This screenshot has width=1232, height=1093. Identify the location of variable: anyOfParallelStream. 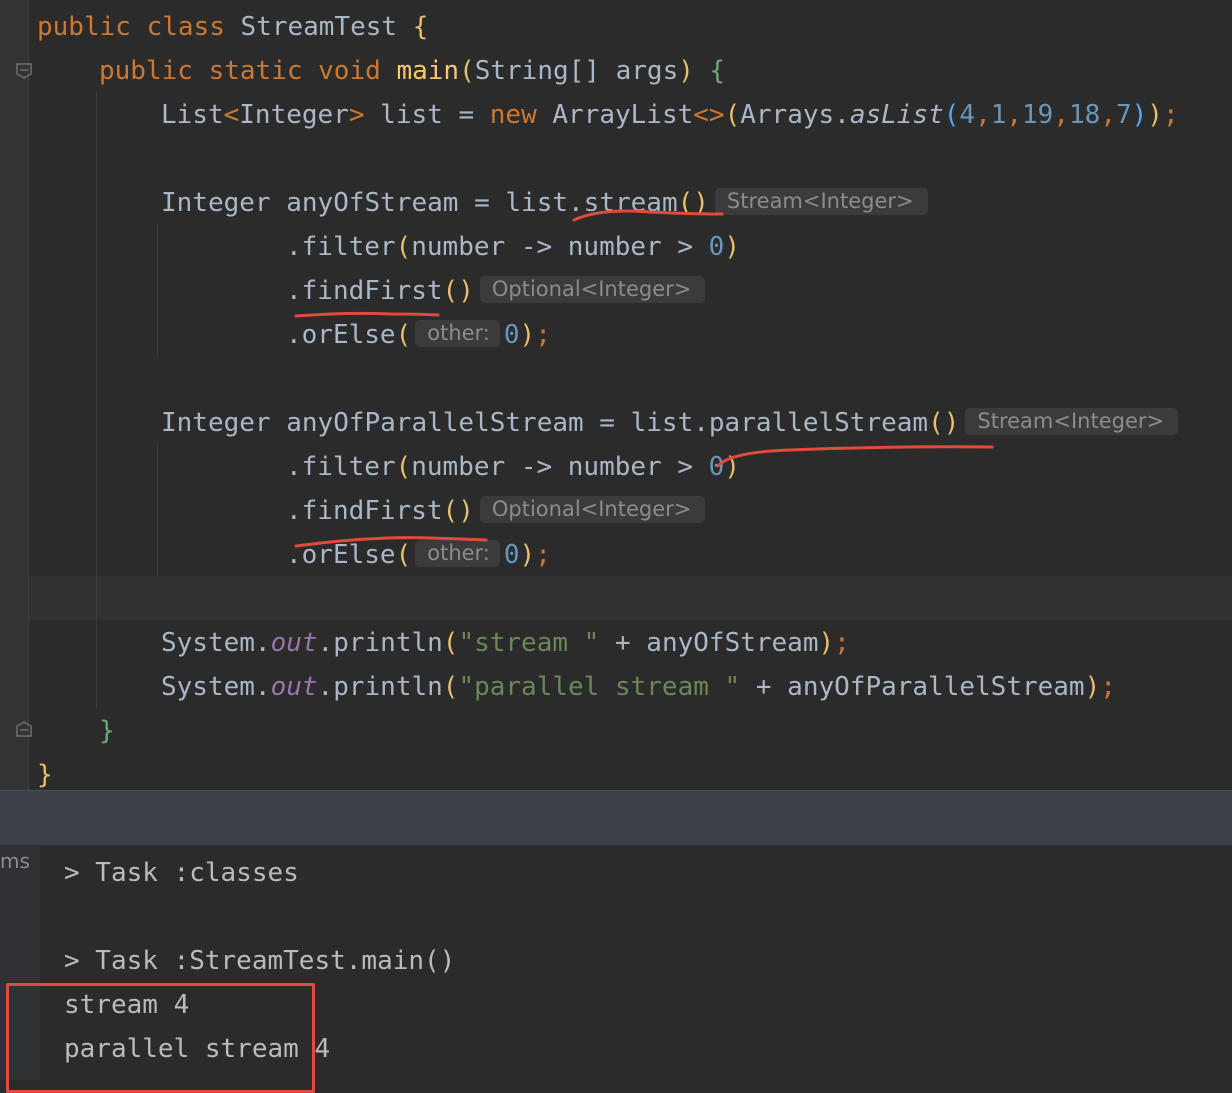
(435, 423).